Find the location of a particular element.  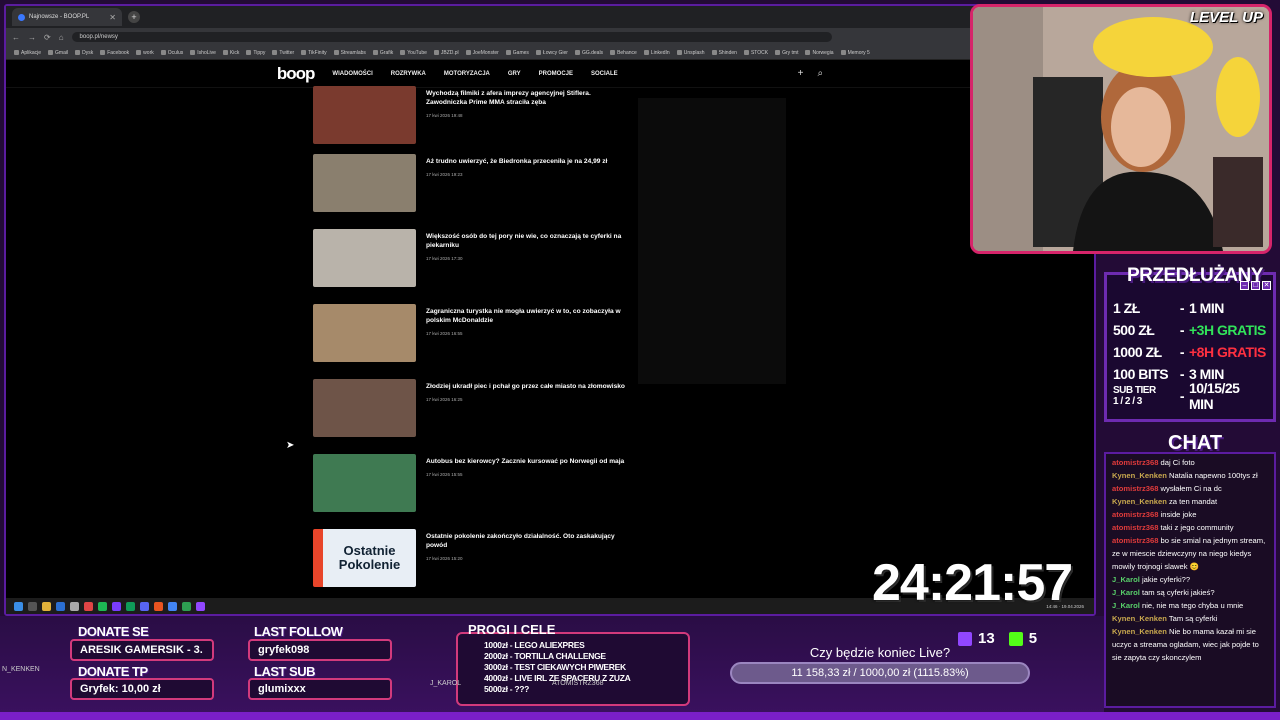

levelup-logo: LEVEL UP is located at coordinates (1226, 17).